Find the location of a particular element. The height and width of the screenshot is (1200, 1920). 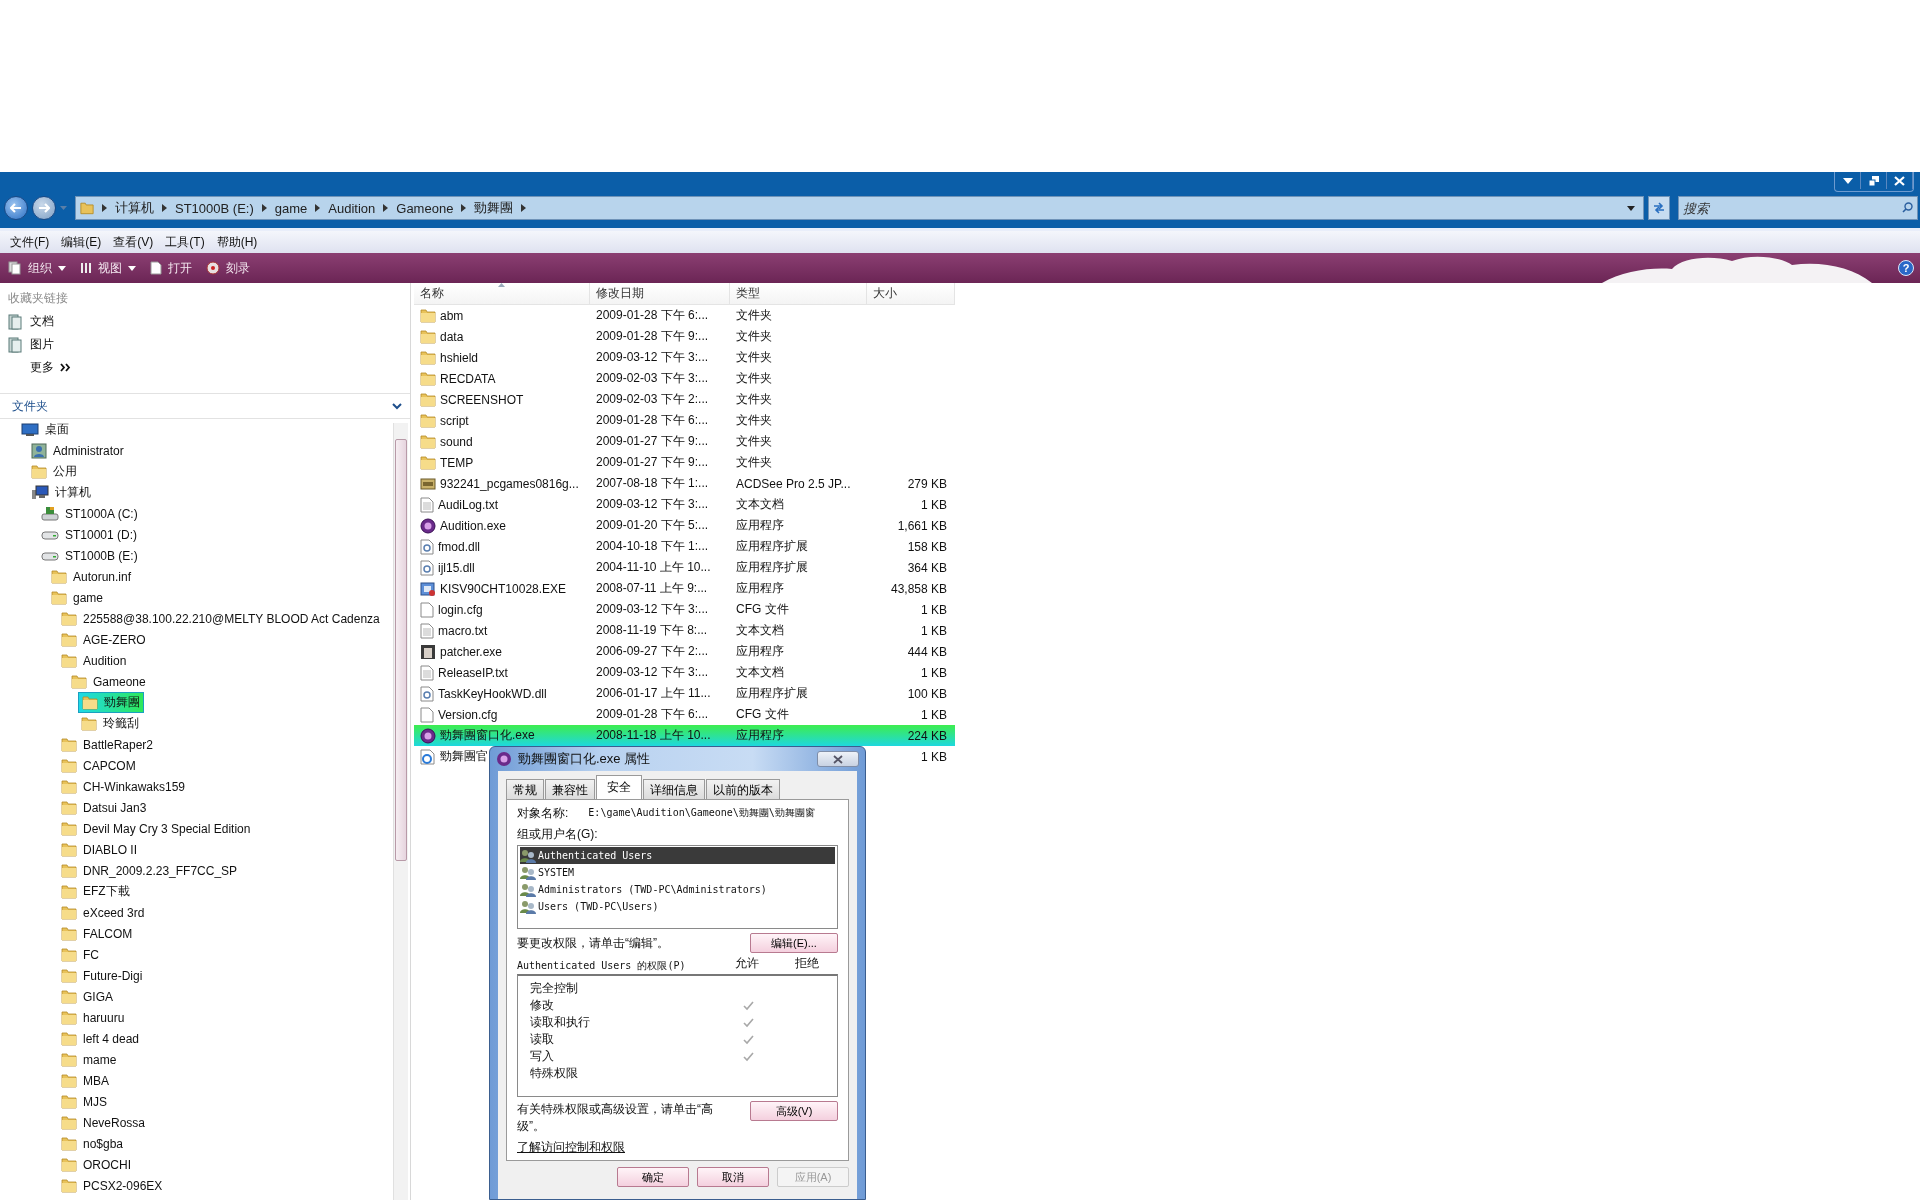

permission-name: 读取 is located at coordinates (542, 1039).